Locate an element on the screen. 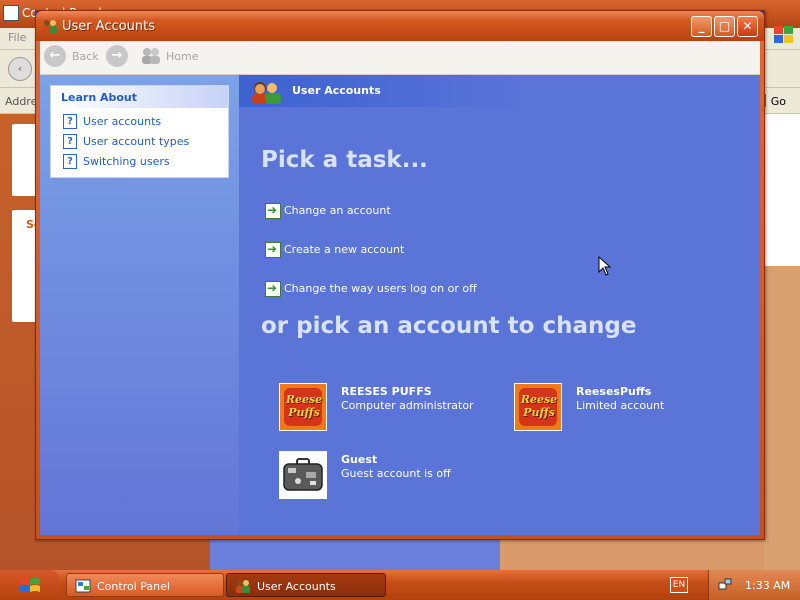 This screenshot has width=800, height=600. menu-file: File is located at coordinates (17, 37).